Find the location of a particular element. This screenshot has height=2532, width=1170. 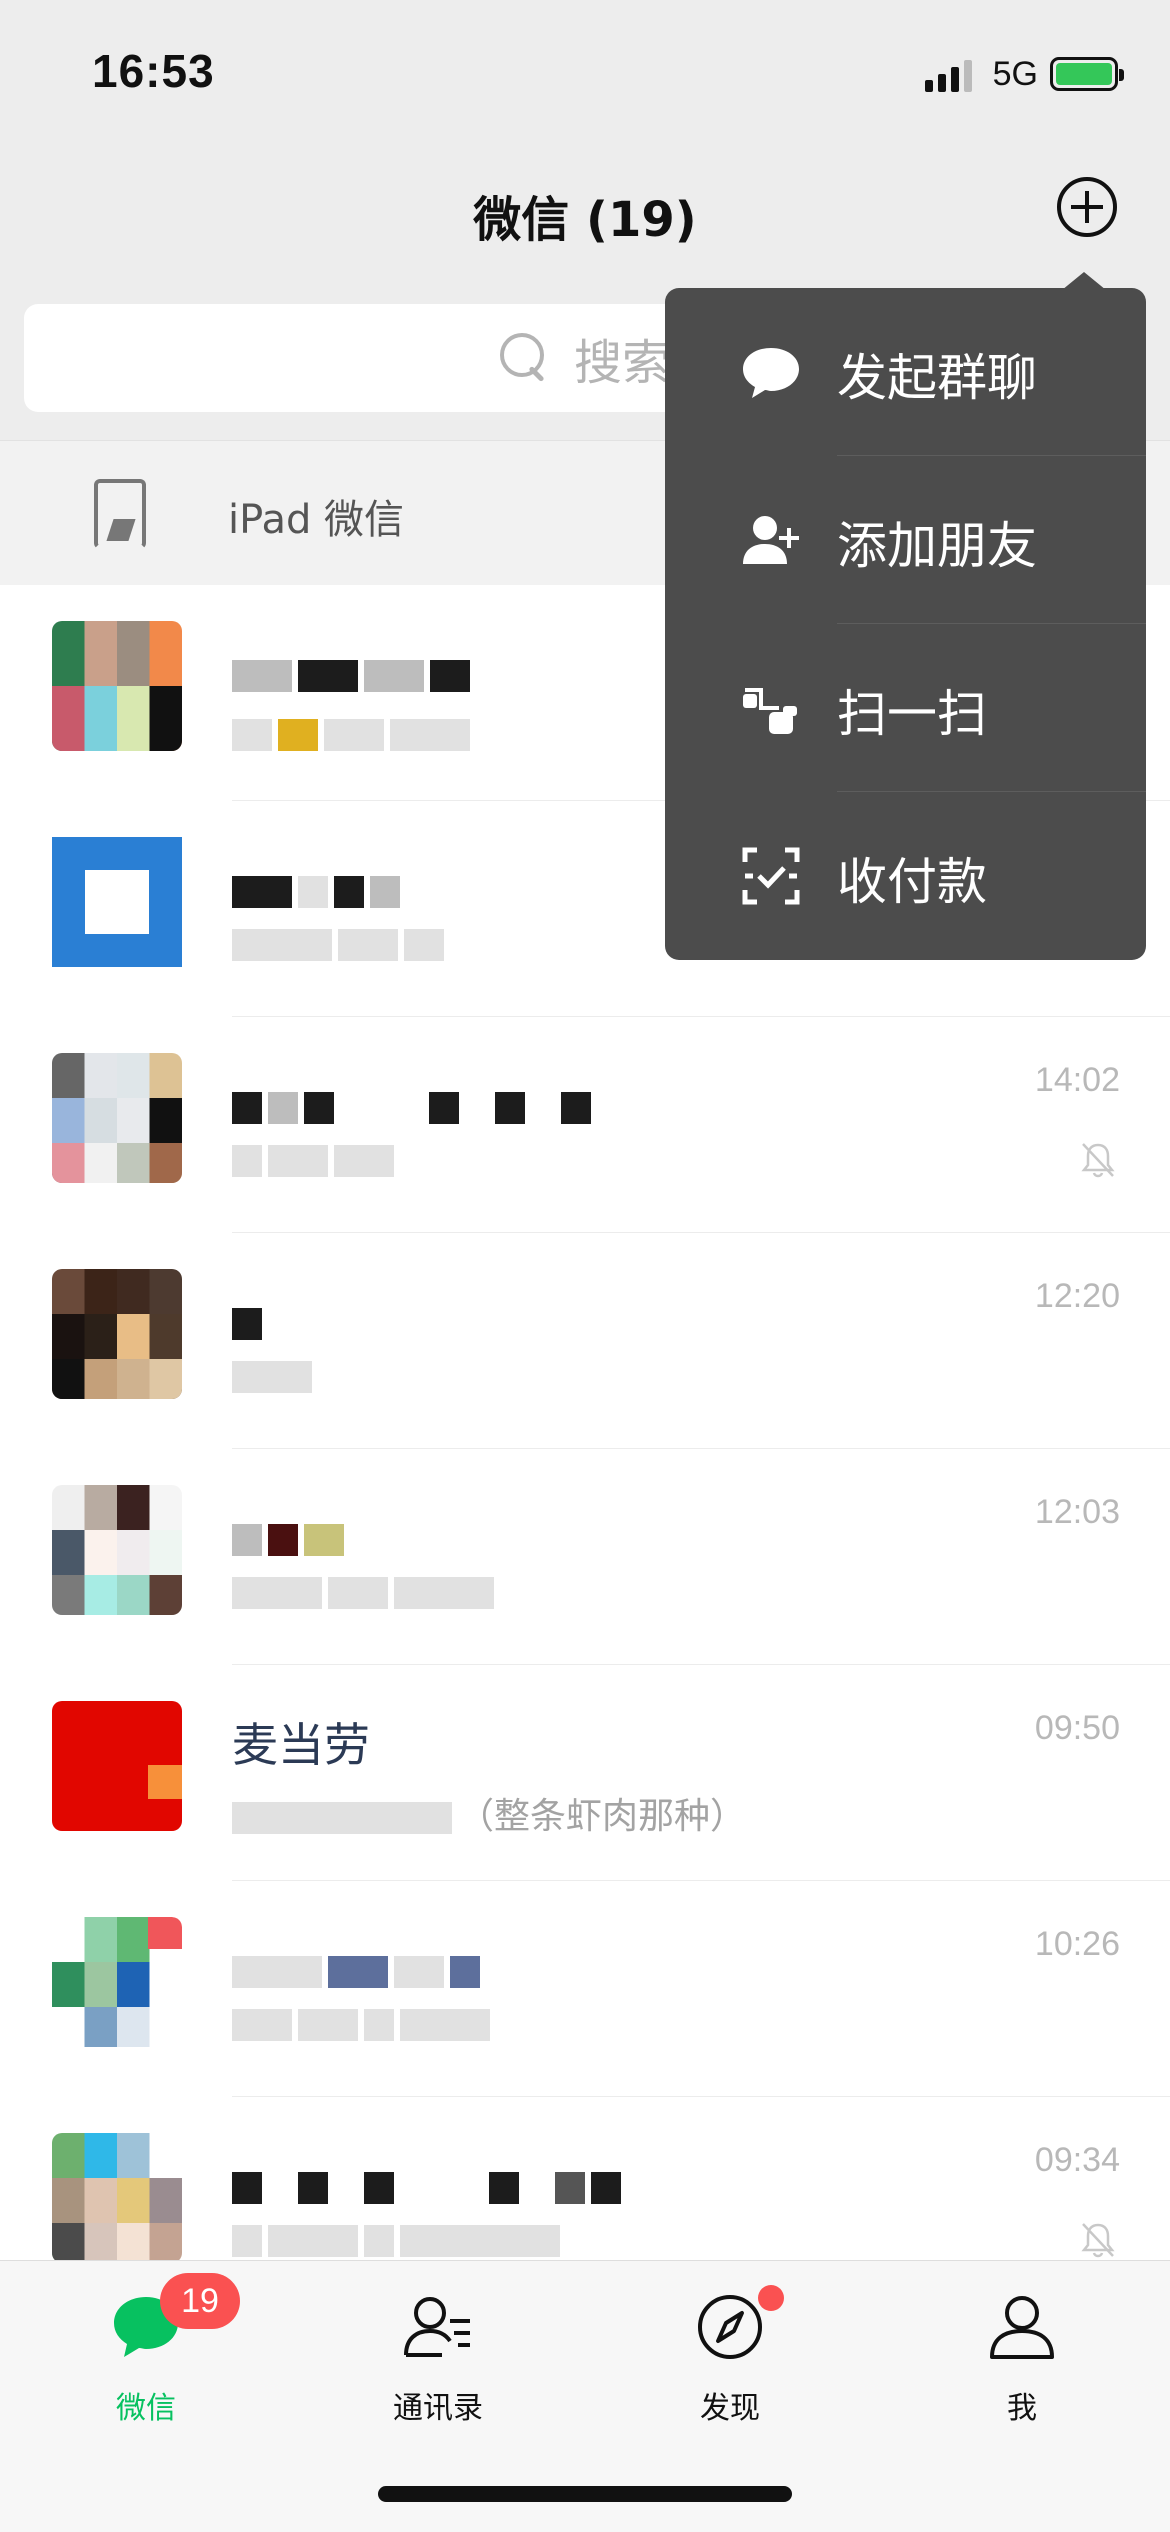

chat-time: 09:34 is located at coordinates (1077, 2160).